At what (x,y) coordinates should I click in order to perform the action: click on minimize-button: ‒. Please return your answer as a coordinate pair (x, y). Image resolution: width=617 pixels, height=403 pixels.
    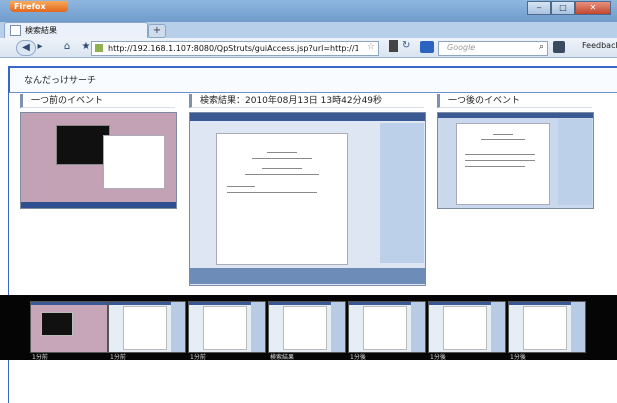
    Looking at the image, I should click on (539, 8).